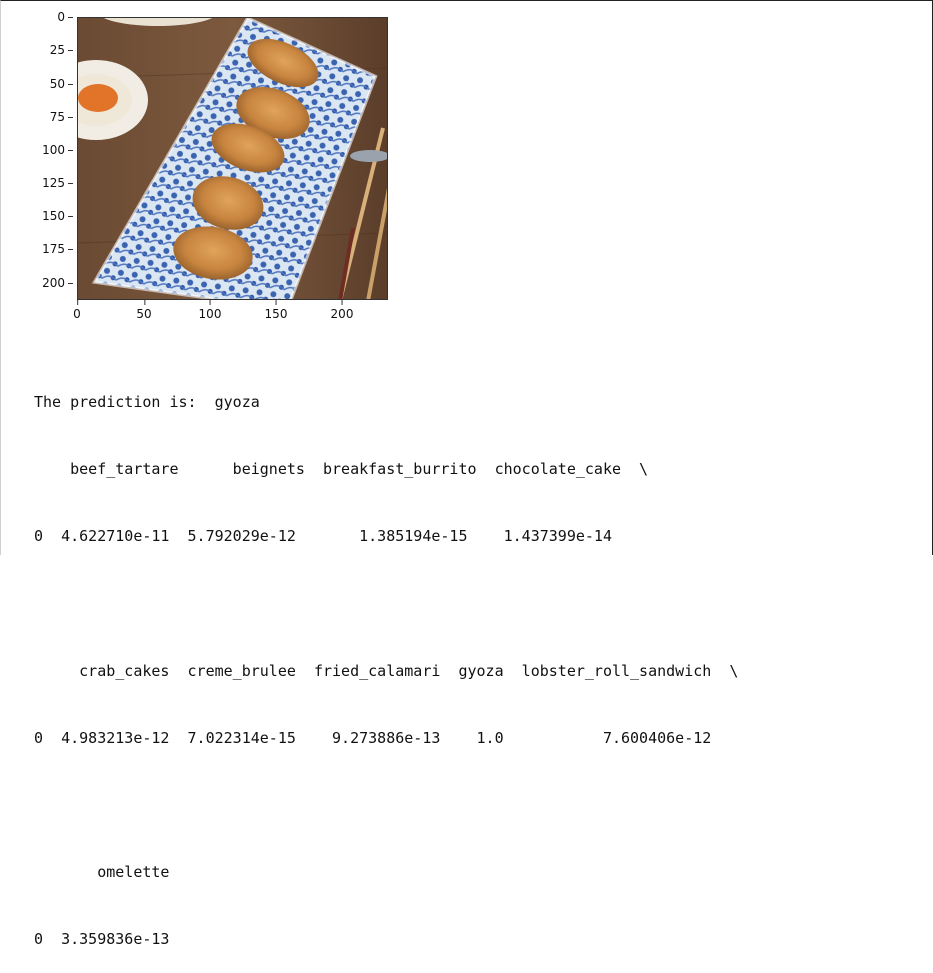 The width and height of the screenshot is (933, 973). Describe the element at coordinates (61, 84) in the screenshot. I see `y-tick-label: 50` at that location.